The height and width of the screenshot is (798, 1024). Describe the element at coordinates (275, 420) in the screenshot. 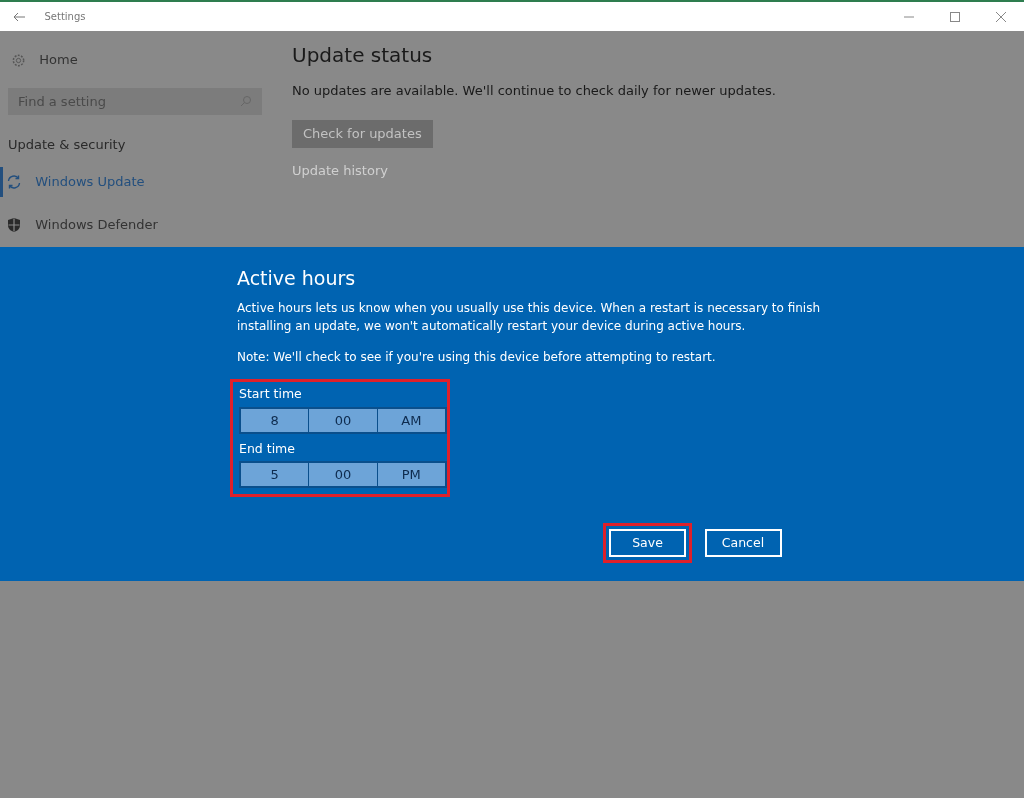

I see `hour-field: 8` at that location.